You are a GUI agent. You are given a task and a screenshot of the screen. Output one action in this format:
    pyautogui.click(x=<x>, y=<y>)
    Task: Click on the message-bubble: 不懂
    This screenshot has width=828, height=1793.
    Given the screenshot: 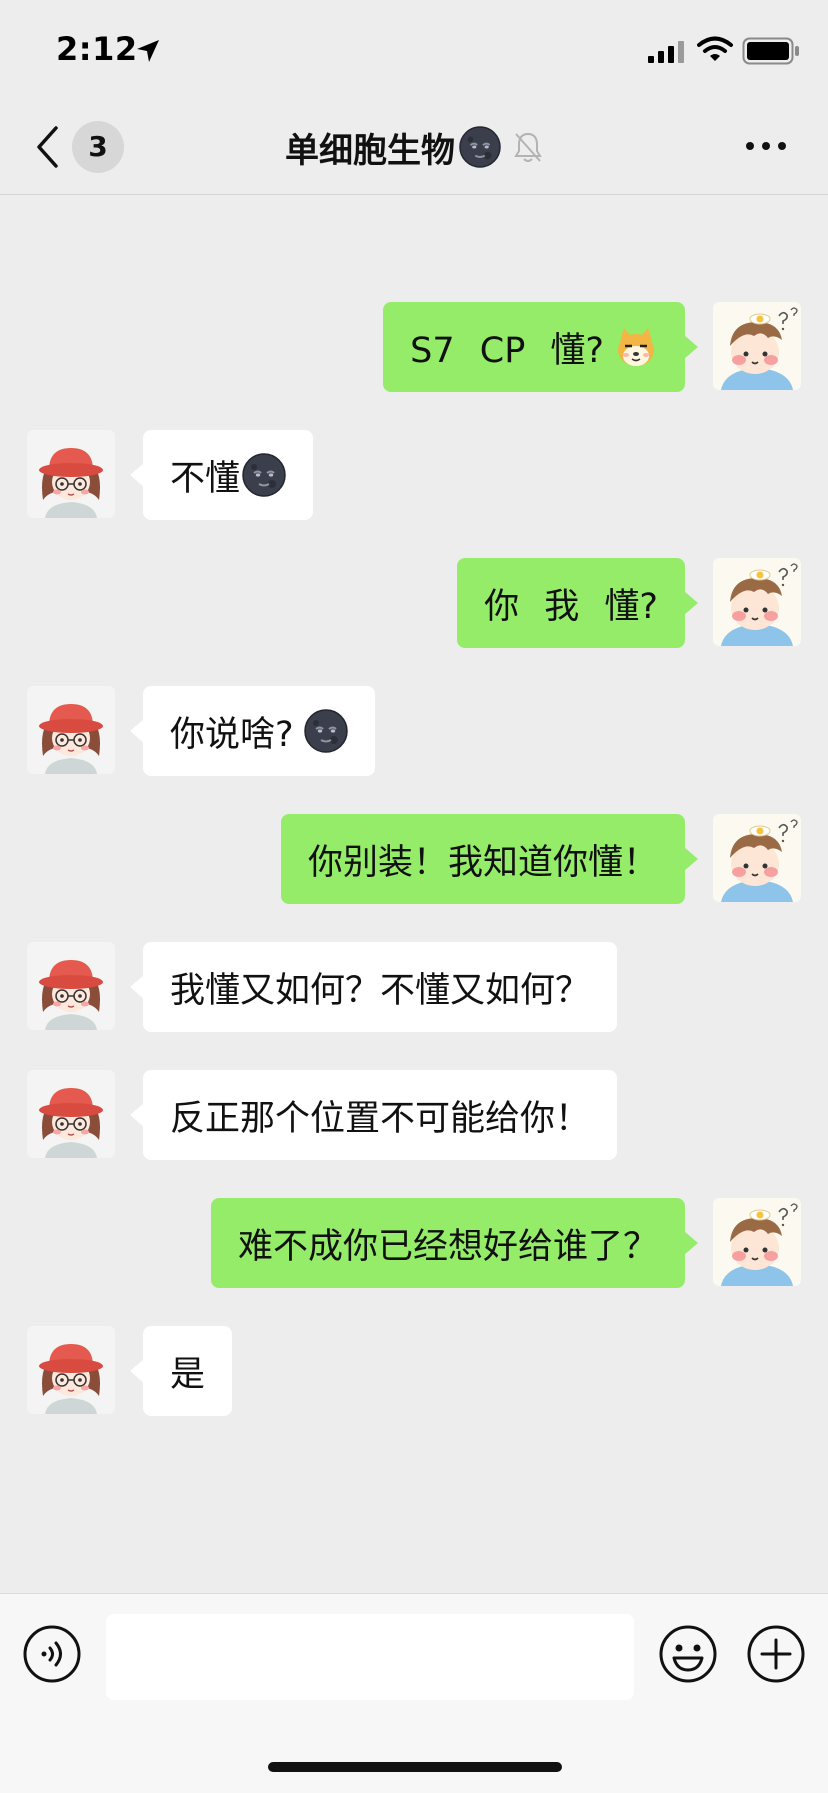 What is the action you would take?
    pyautogui.click(x=221, y=475)
    